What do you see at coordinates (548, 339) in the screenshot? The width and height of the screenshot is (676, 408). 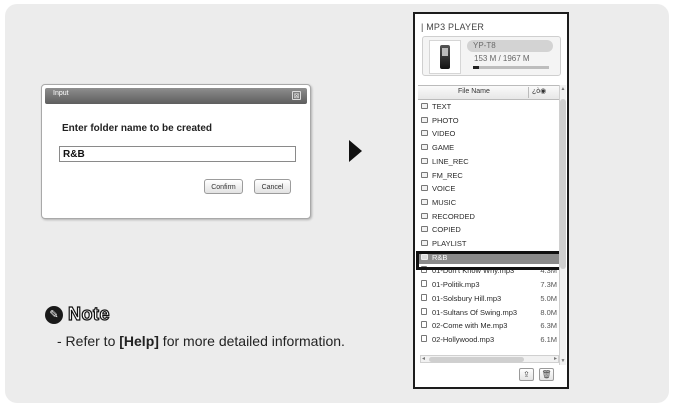 I see `item-size: 6.1M` at bounding box center [548, 339].